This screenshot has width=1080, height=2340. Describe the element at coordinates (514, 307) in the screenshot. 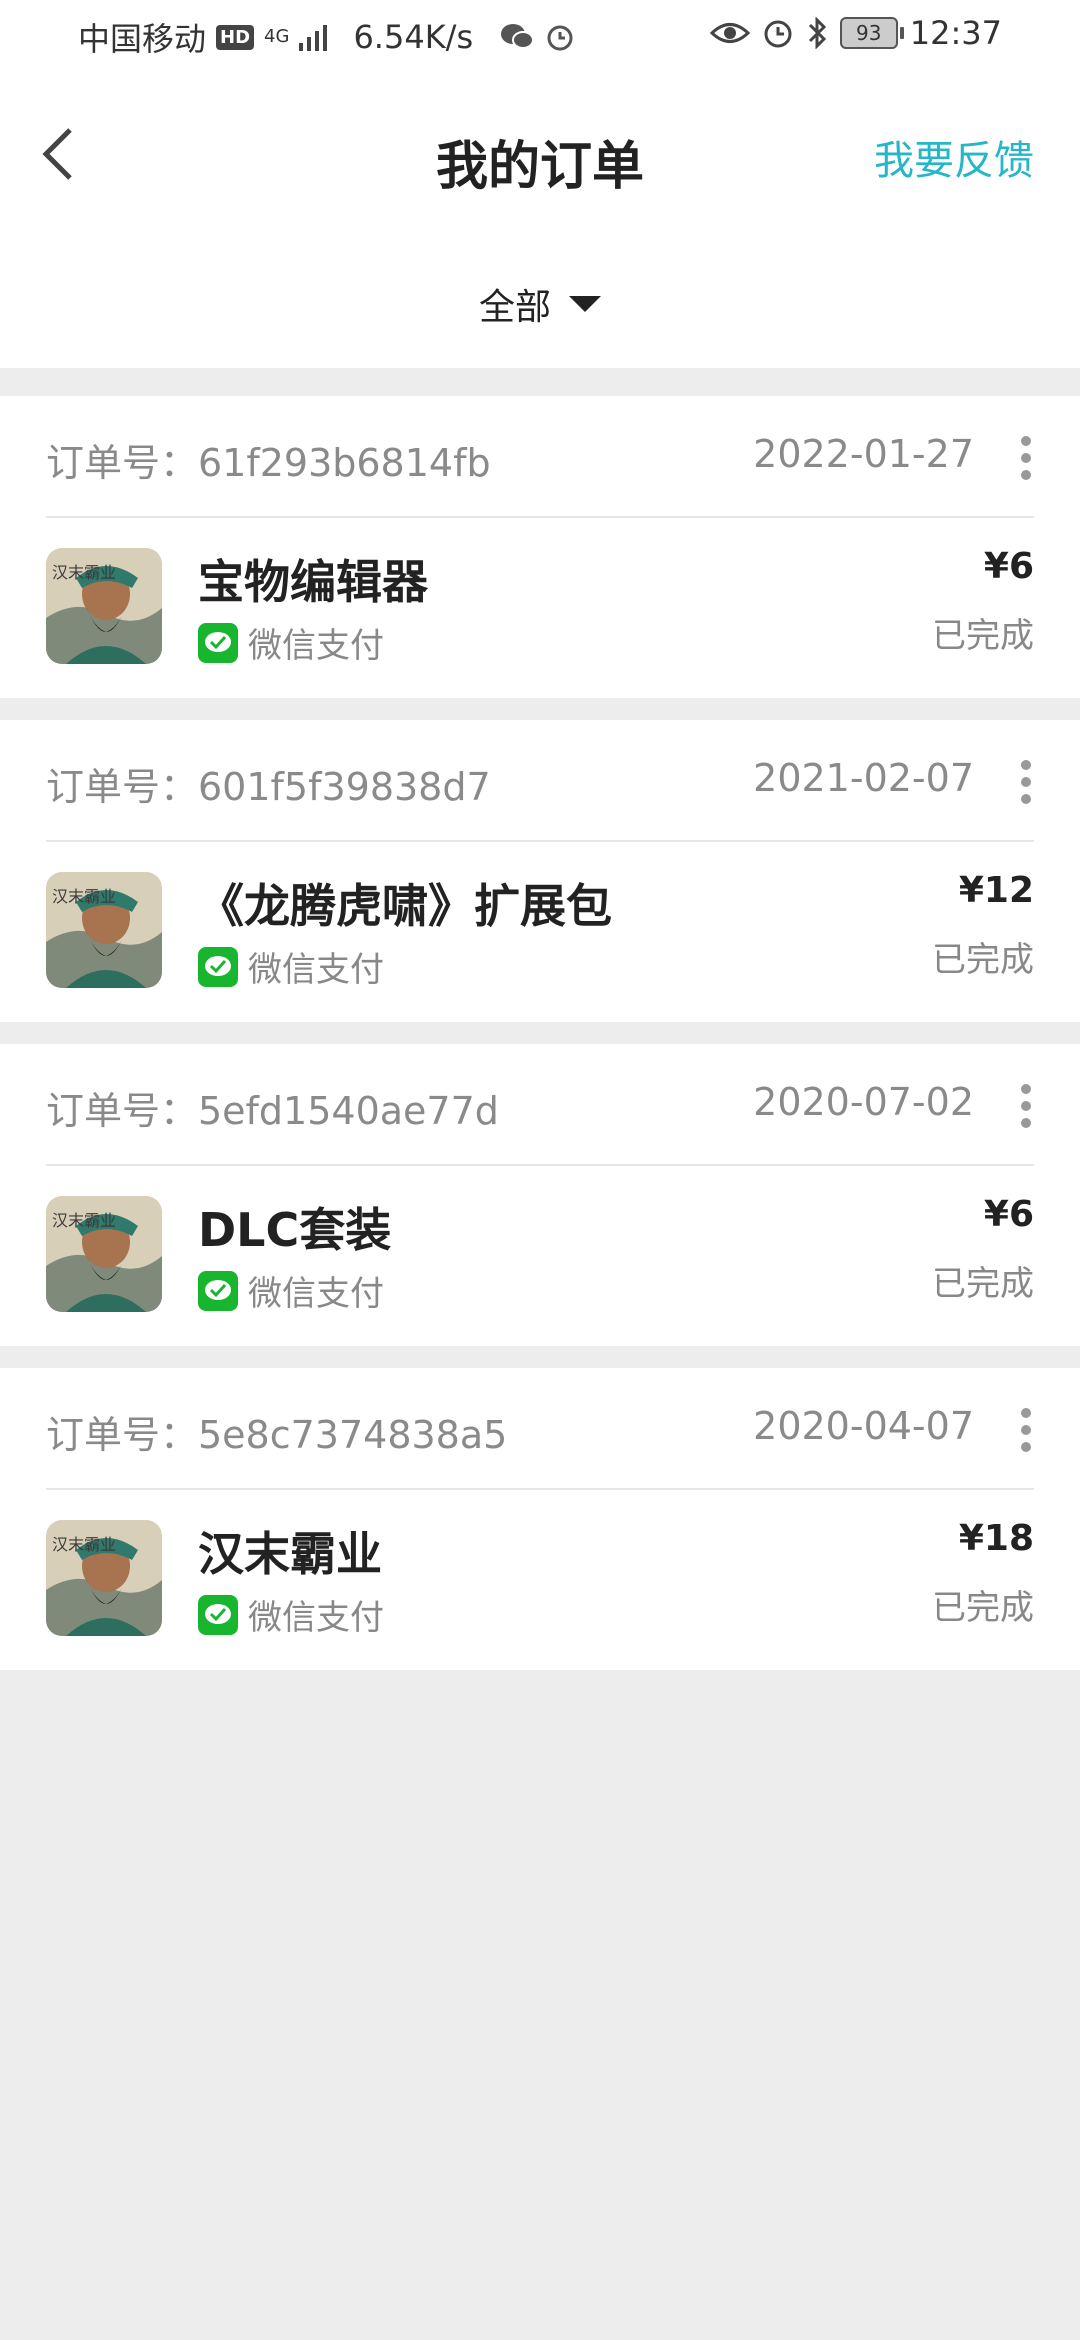

I see `filter-label: 全部` at that location.